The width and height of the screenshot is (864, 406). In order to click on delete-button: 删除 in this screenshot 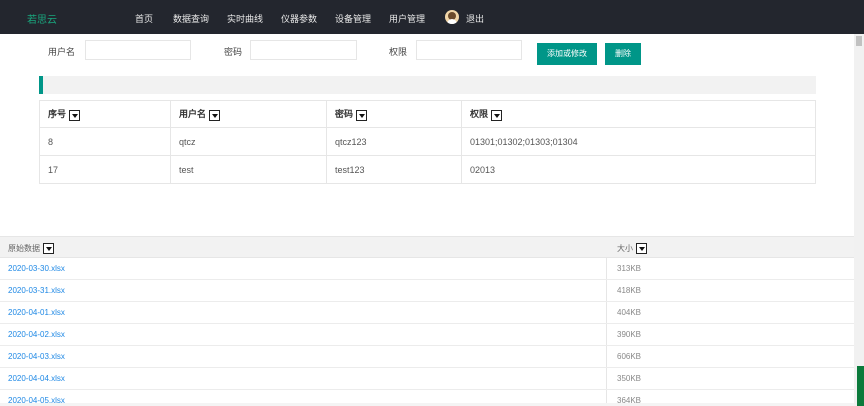, I will do `click(623, 54)`.